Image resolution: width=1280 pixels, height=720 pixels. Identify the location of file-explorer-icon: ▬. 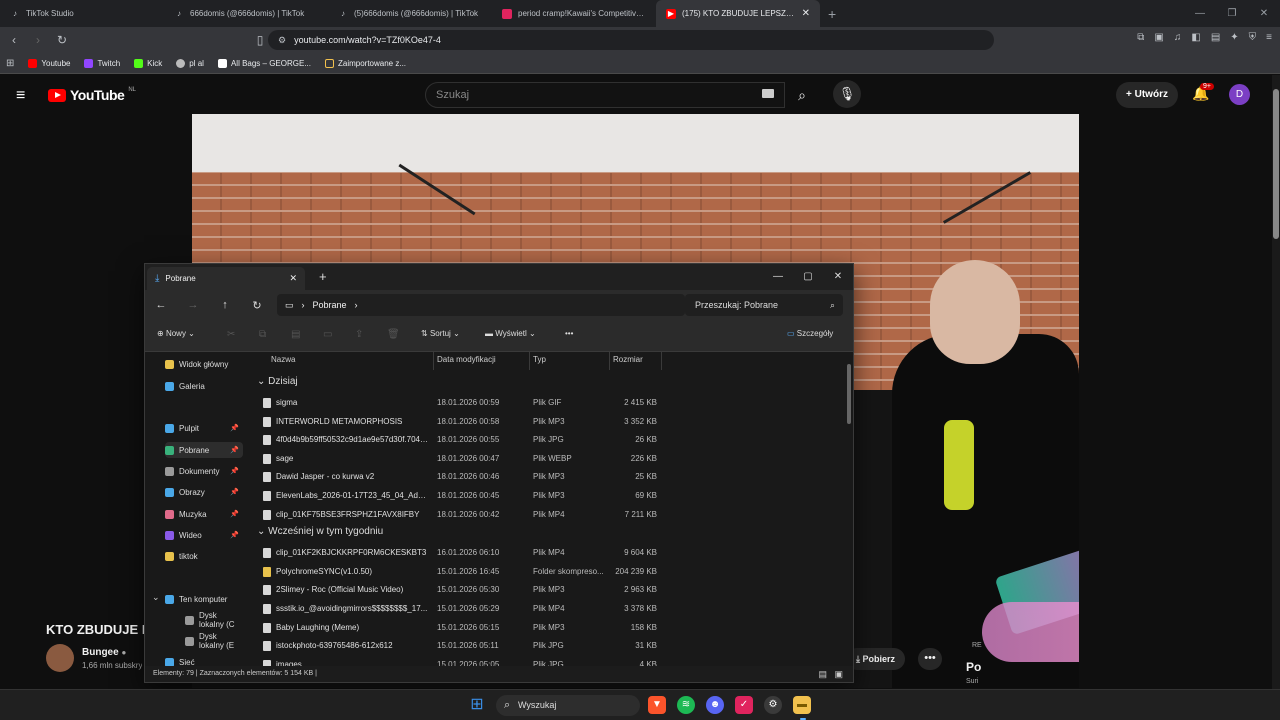
(802, 705).